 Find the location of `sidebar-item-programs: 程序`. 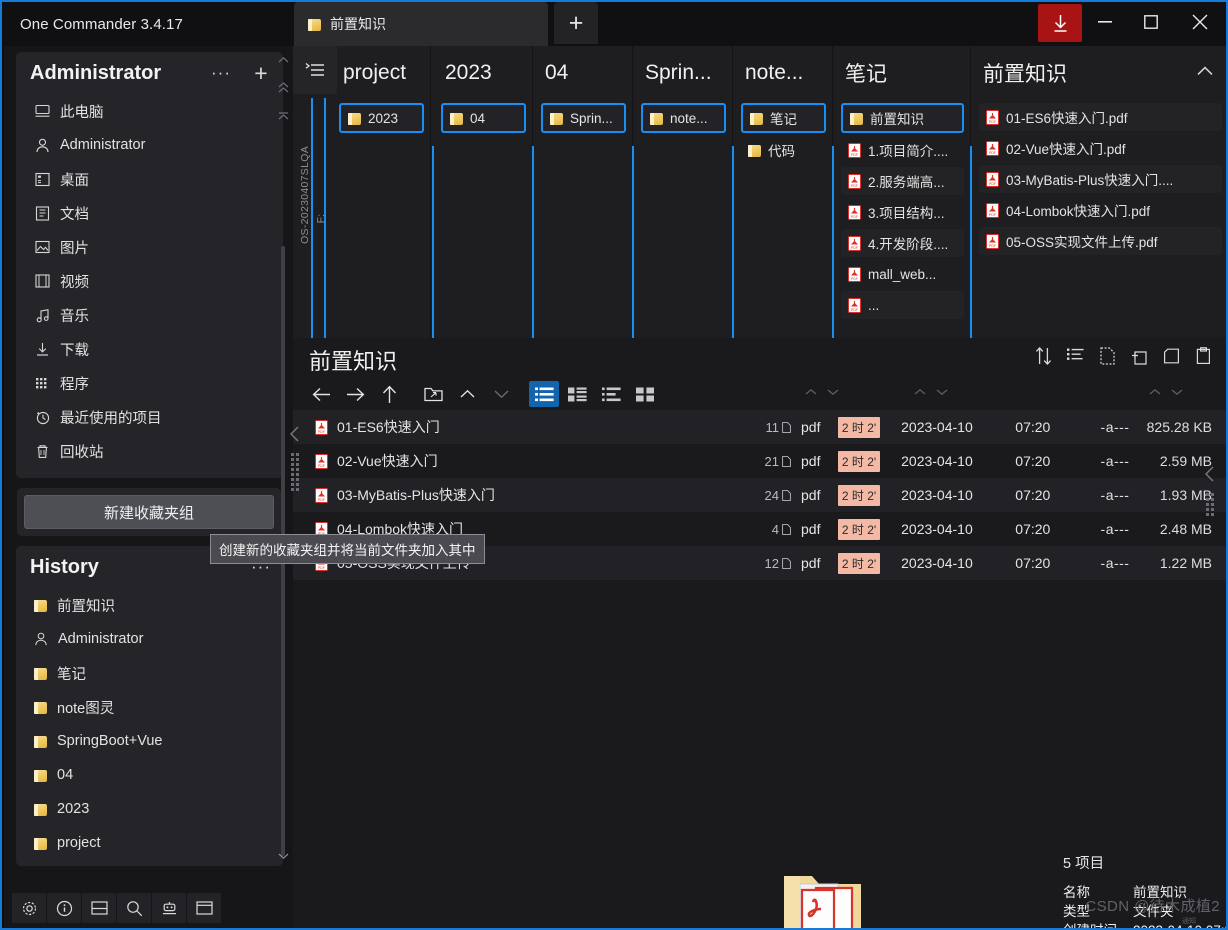

sidebar-item-programs: 程序 is located at coordinates (149, 383).